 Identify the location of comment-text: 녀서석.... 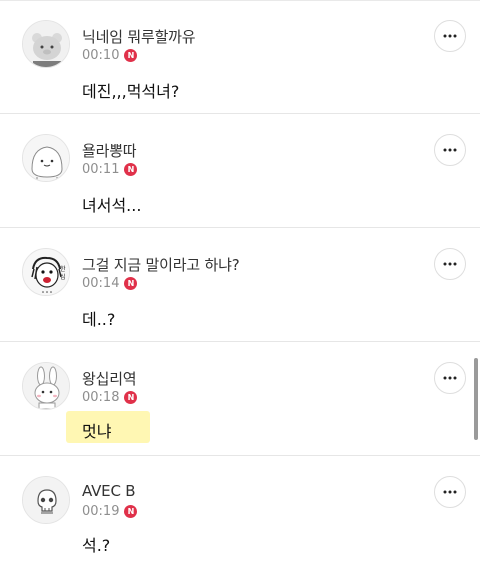
(112, 205).